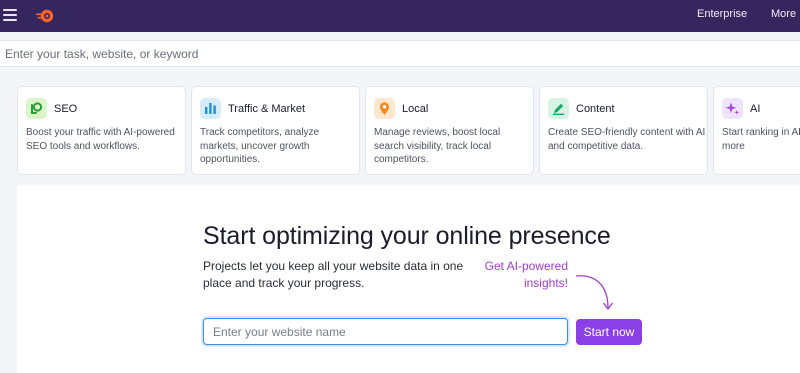  Describe the element at coordinates (36, 108) in the screenshot. I see `seo-icon` at that location.